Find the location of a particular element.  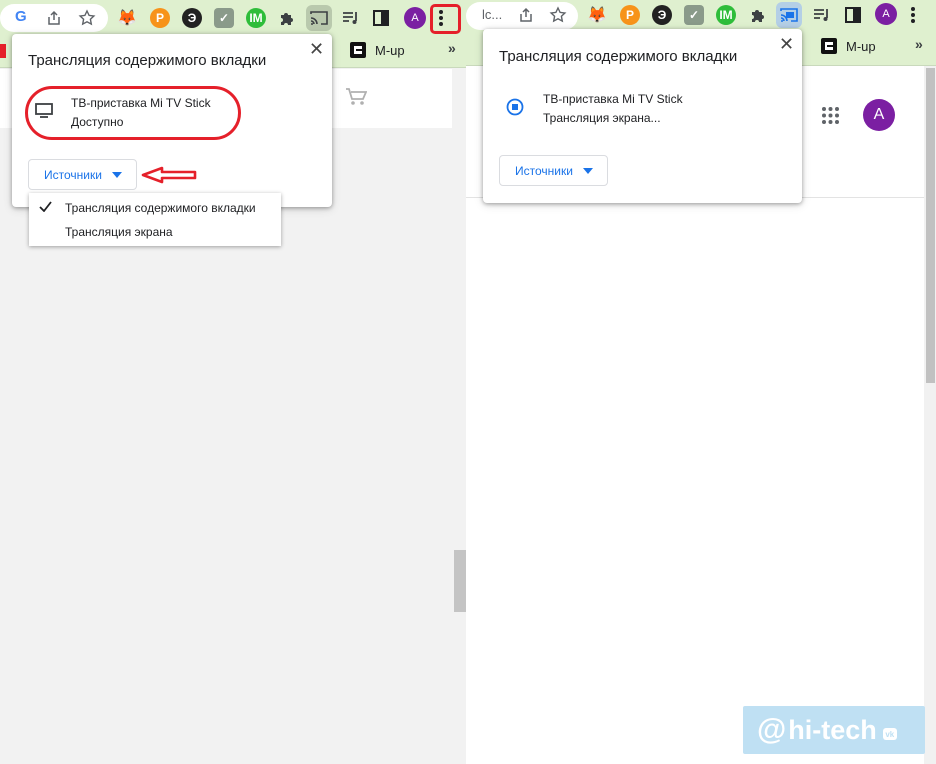

cast-button-active is located at coordinates (789, 15).